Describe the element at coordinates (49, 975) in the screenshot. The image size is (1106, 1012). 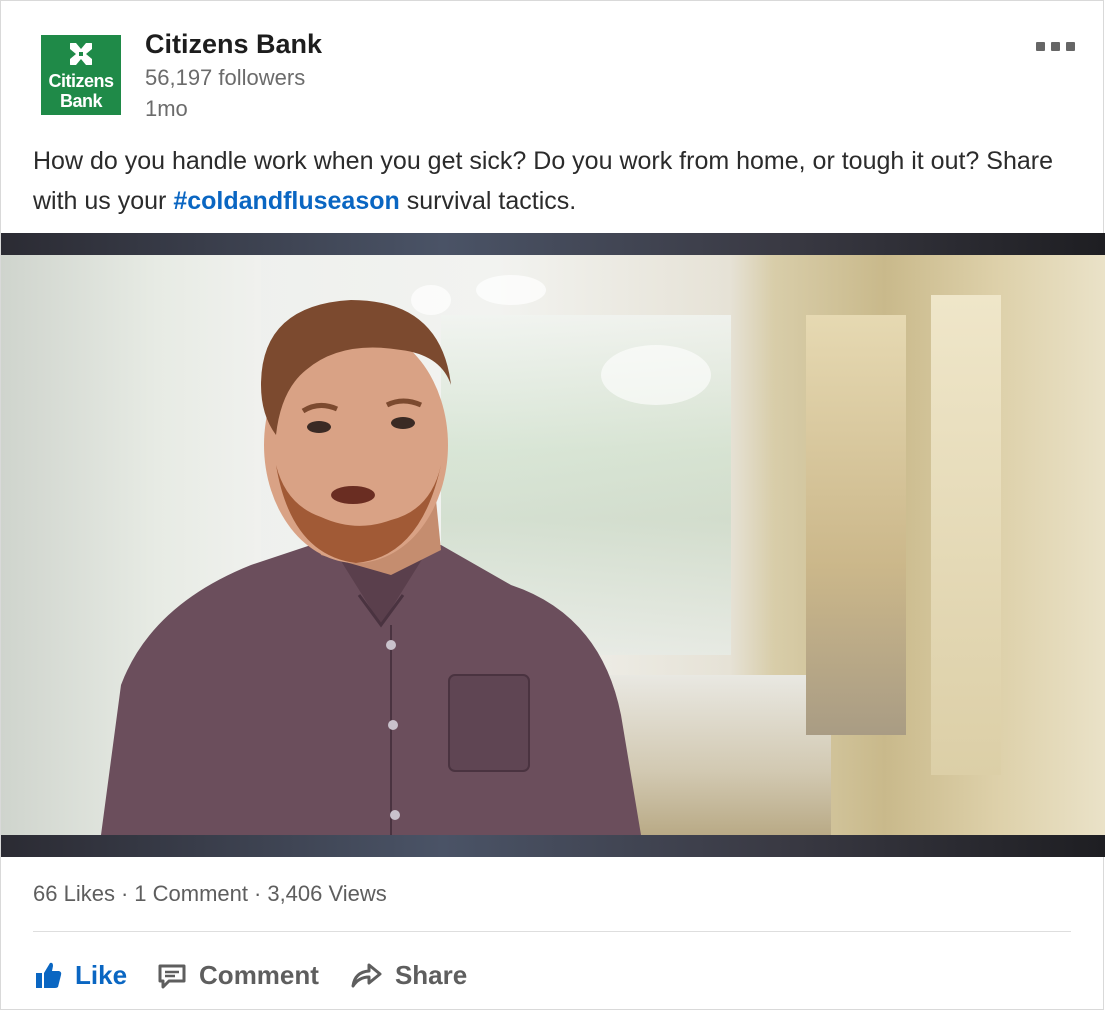
I see `thumbs-up-icon` at that location.